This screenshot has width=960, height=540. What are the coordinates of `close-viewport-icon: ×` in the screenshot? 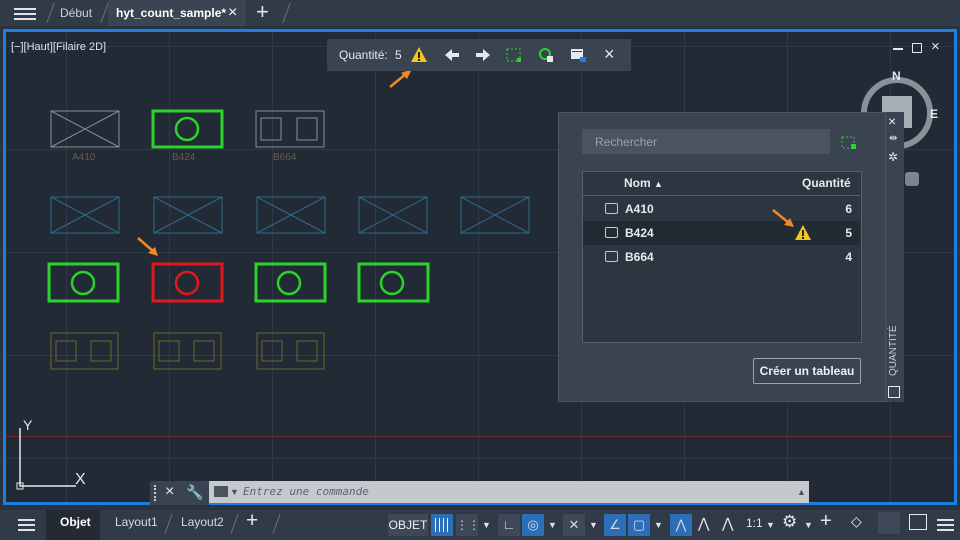 It's located at (935, 46).